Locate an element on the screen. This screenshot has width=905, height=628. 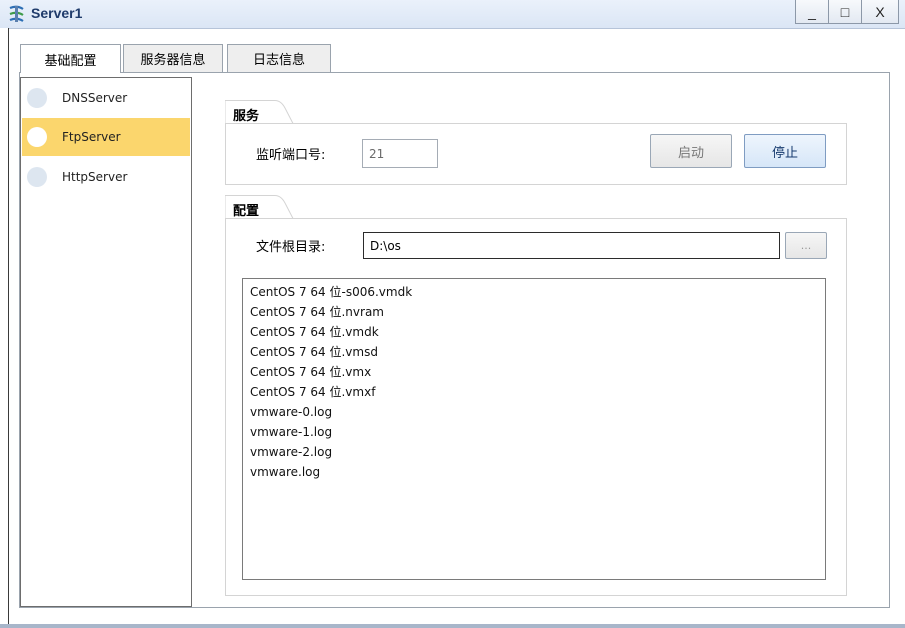
stop-button: 停止 is located at coordinates (785, 151).